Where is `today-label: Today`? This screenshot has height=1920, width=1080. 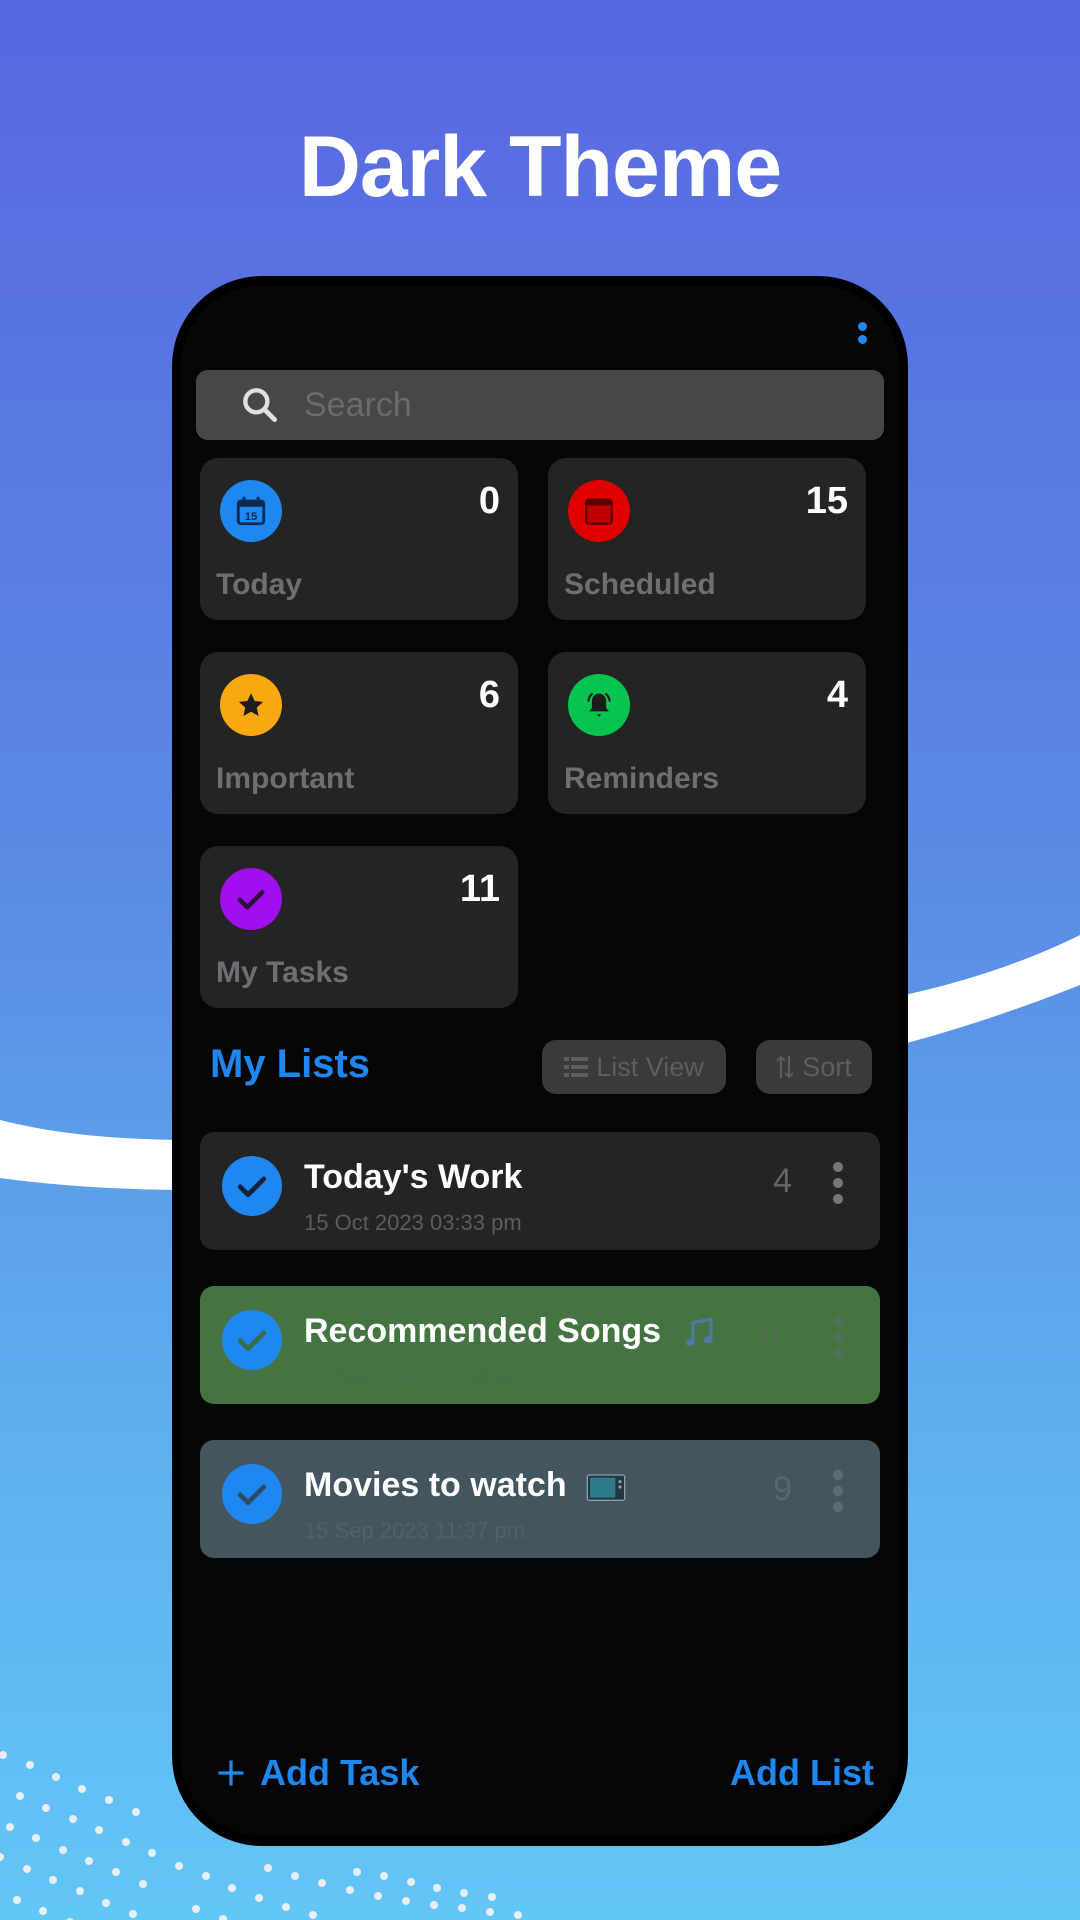
today-label: Today is located at coordinates (259, 584).